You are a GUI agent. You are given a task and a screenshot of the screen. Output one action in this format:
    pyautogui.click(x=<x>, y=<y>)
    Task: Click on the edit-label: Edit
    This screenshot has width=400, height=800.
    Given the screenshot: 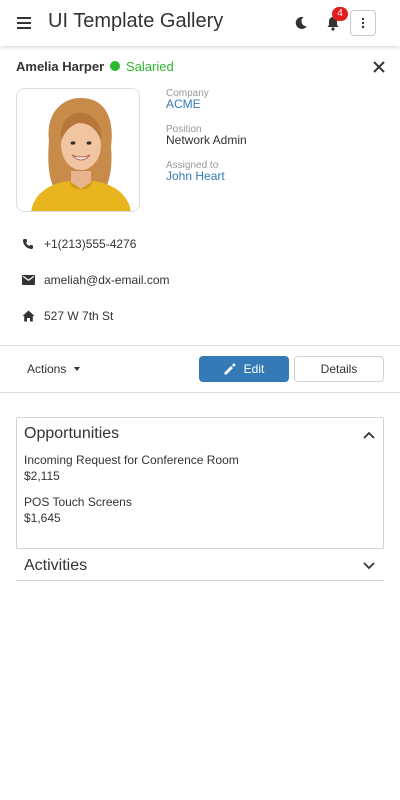 What is the action you would take?
    pyautogui.click(x=254, y=369)
    